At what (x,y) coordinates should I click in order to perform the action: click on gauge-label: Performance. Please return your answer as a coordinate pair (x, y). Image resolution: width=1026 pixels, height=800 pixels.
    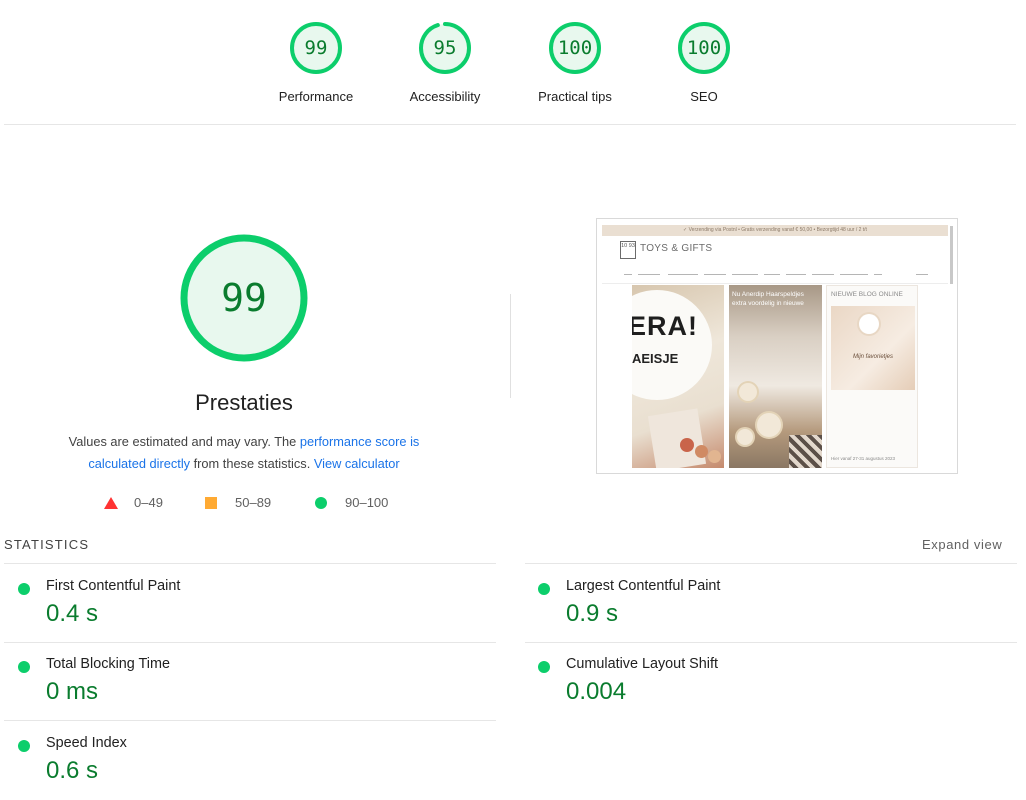
    Looking at the image, I should click on (316, 96).